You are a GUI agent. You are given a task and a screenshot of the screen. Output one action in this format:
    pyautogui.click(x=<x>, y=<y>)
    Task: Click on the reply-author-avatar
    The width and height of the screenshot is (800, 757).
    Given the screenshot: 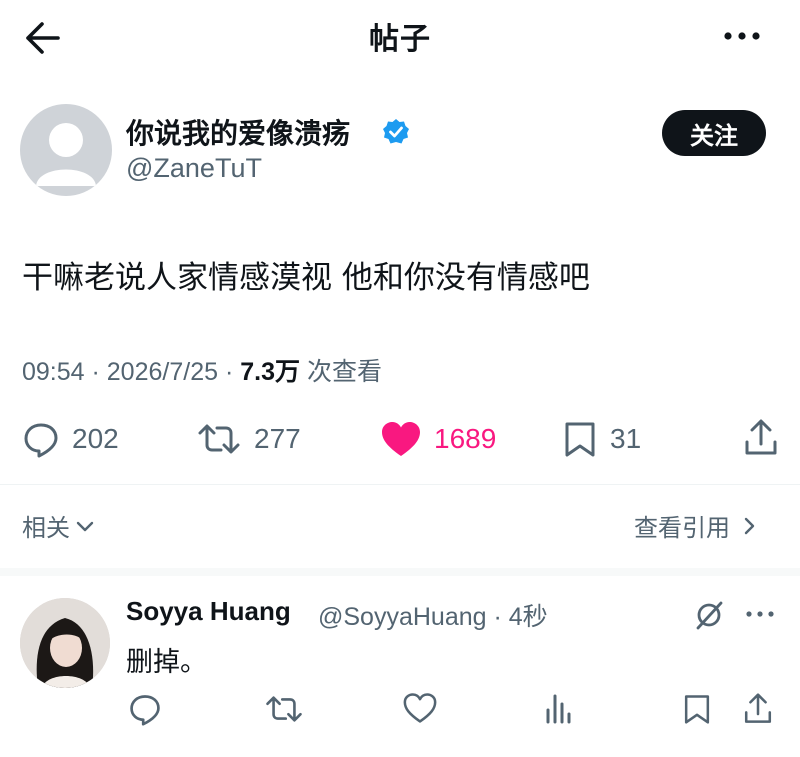 What is the action you would take?
    pyautogui.click(x=65, y=643)
    